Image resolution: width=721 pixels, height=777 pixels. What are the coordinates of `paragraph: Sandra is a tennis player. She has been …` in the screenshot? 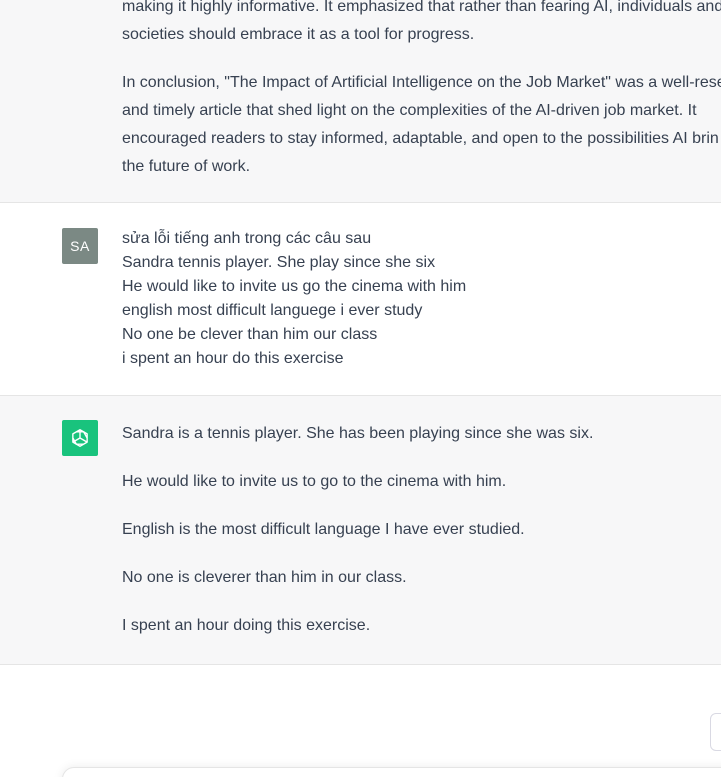 It's located at (358, 433).